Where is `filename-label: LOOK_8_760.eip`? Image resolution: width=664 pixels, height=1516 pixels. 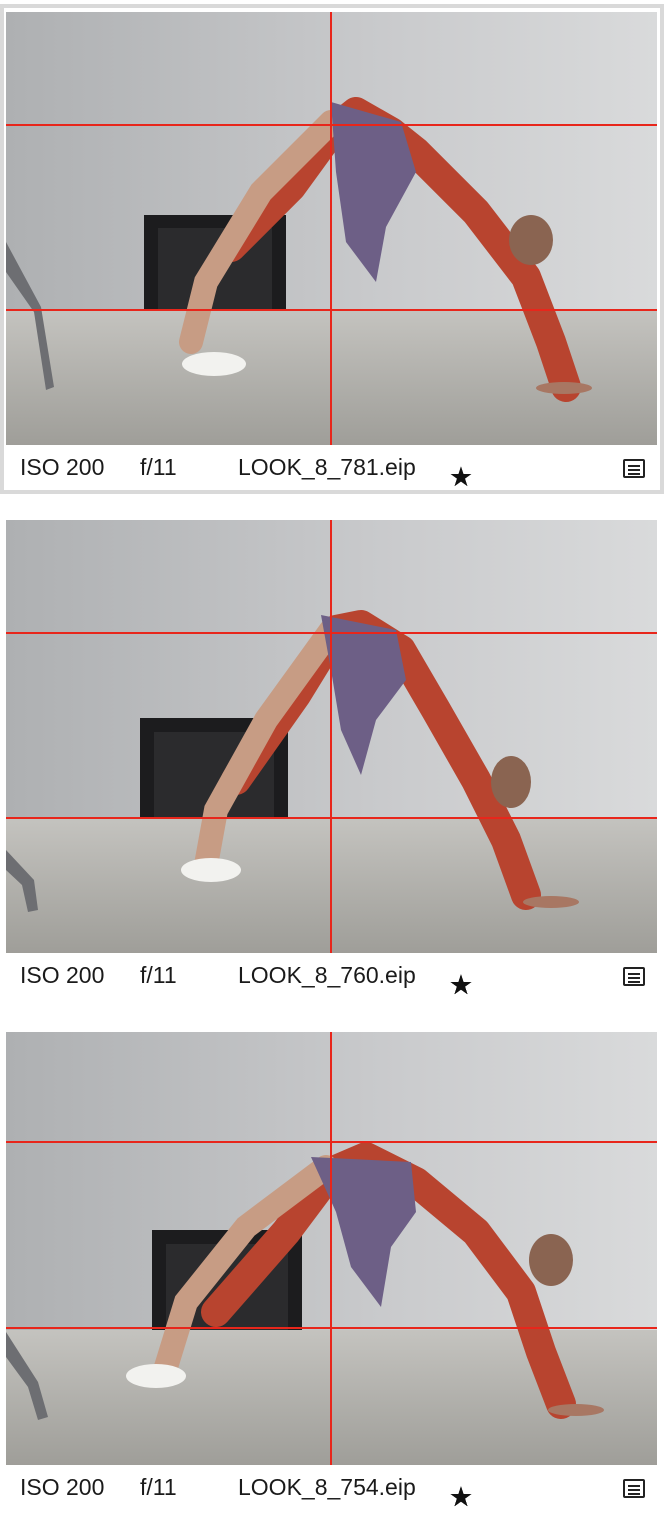
filename-label: LOOK_8_760.eip is located at coordinates (327, 975).